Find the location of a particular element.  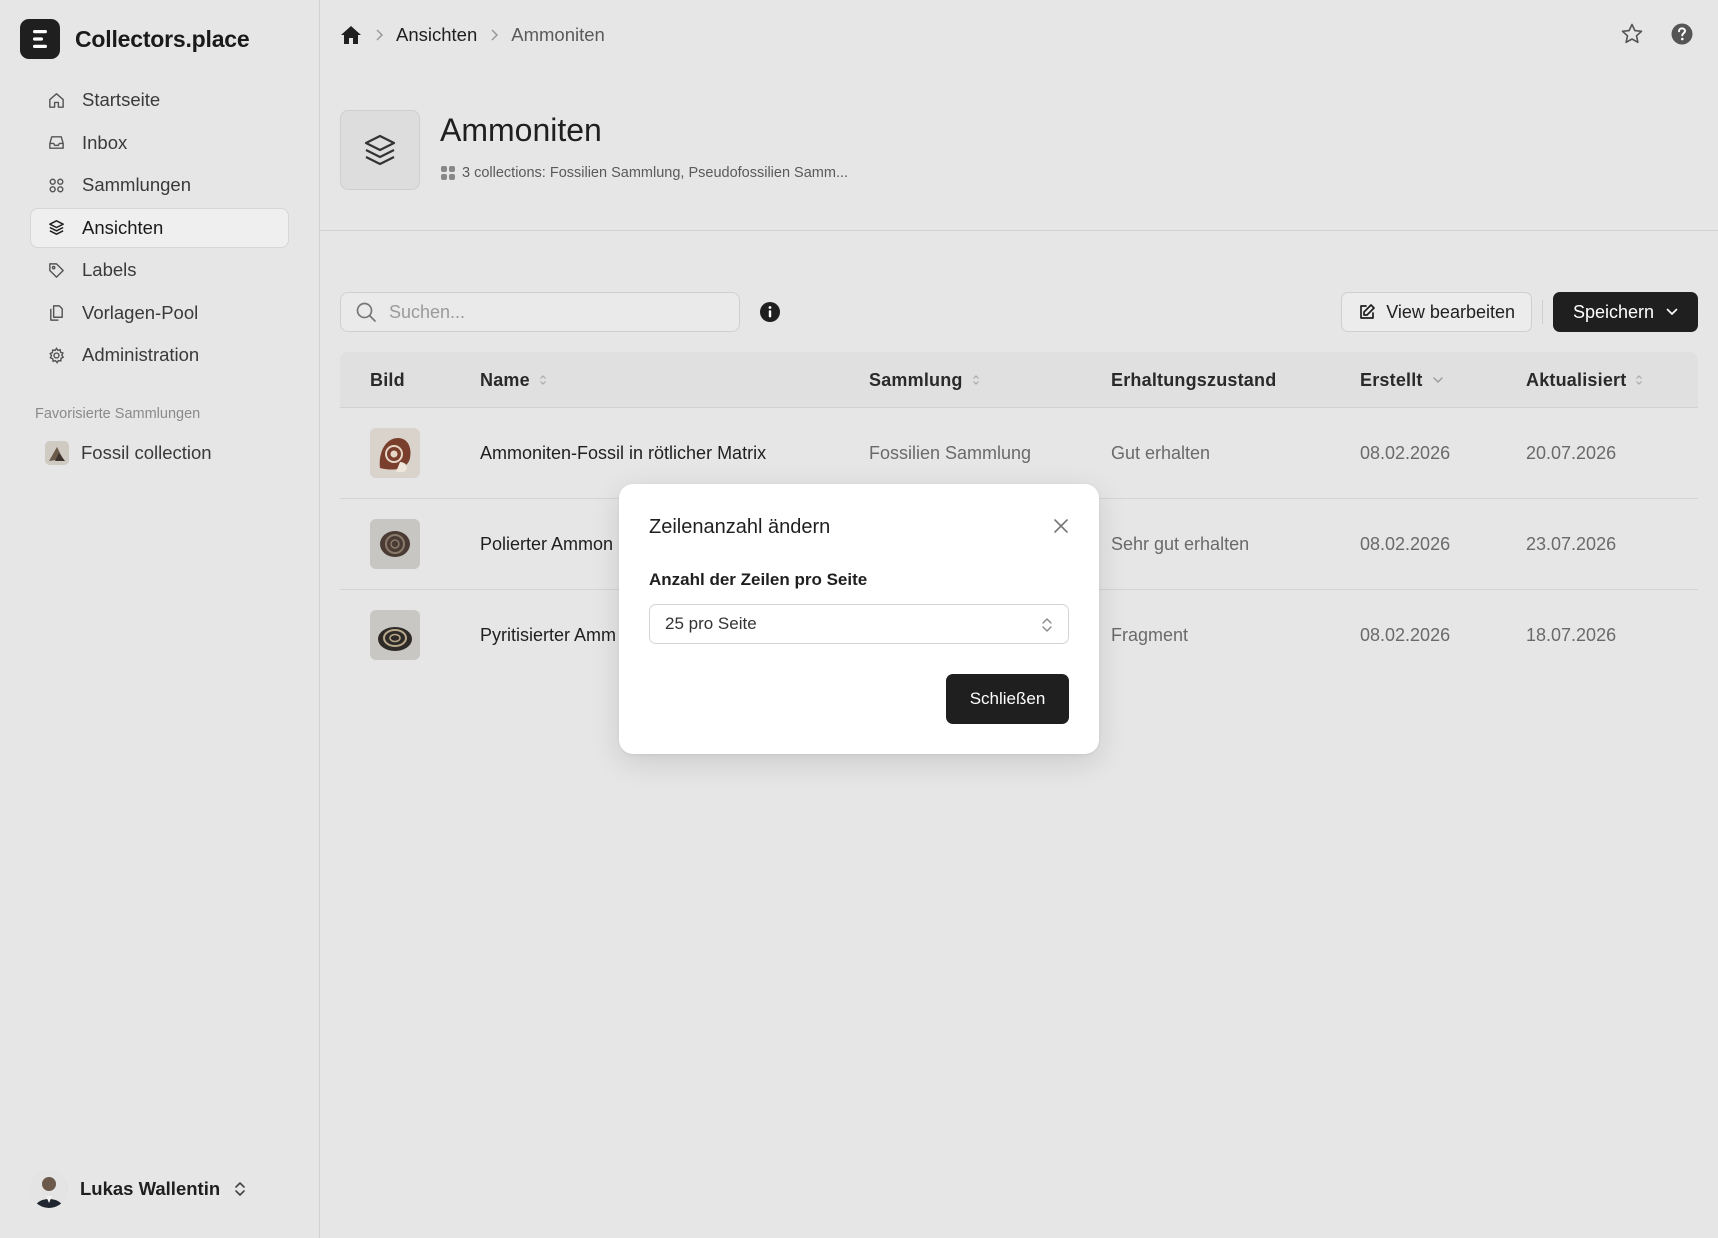

header-divider is located at coordinates (1019, 230).